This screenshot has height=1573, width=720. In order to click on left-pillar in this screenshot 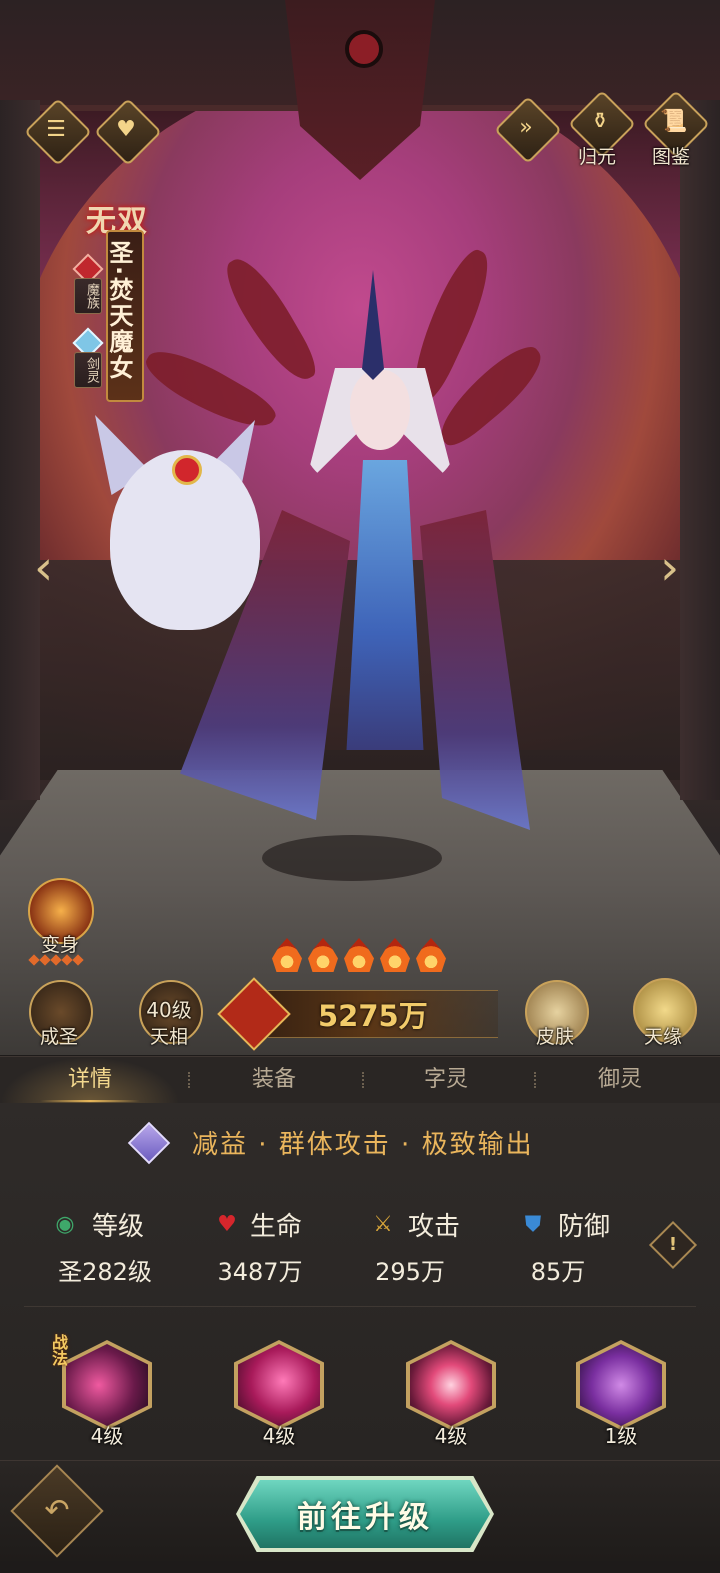, I will do `click(20, 450)`.